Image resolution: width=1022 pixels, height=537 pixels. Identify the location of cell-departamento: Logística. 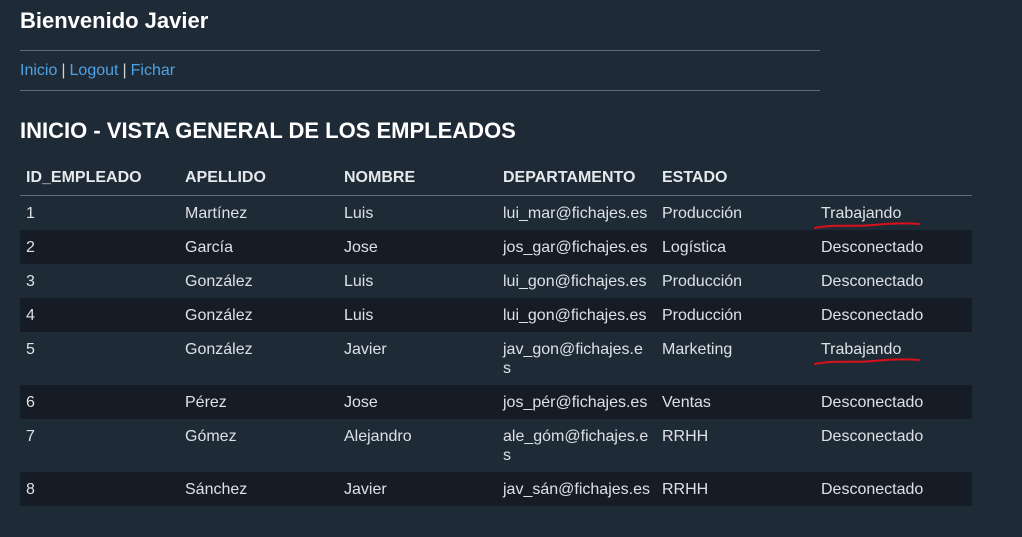
(735, 247).